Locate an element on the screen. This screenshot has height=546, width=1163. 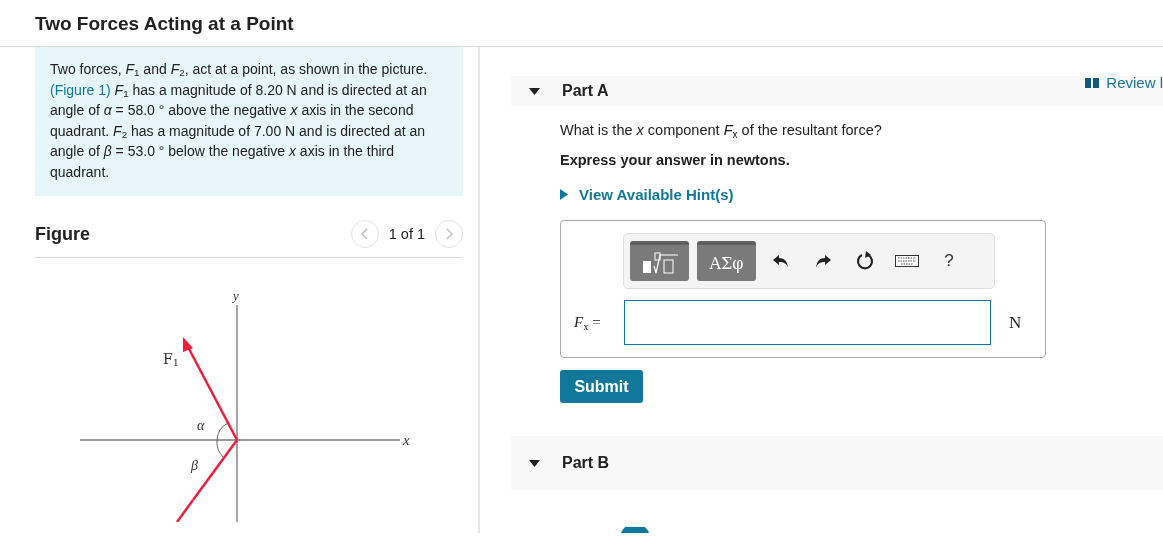
answer-label: F$_{x}$ = is located at coordinates (588, 322).